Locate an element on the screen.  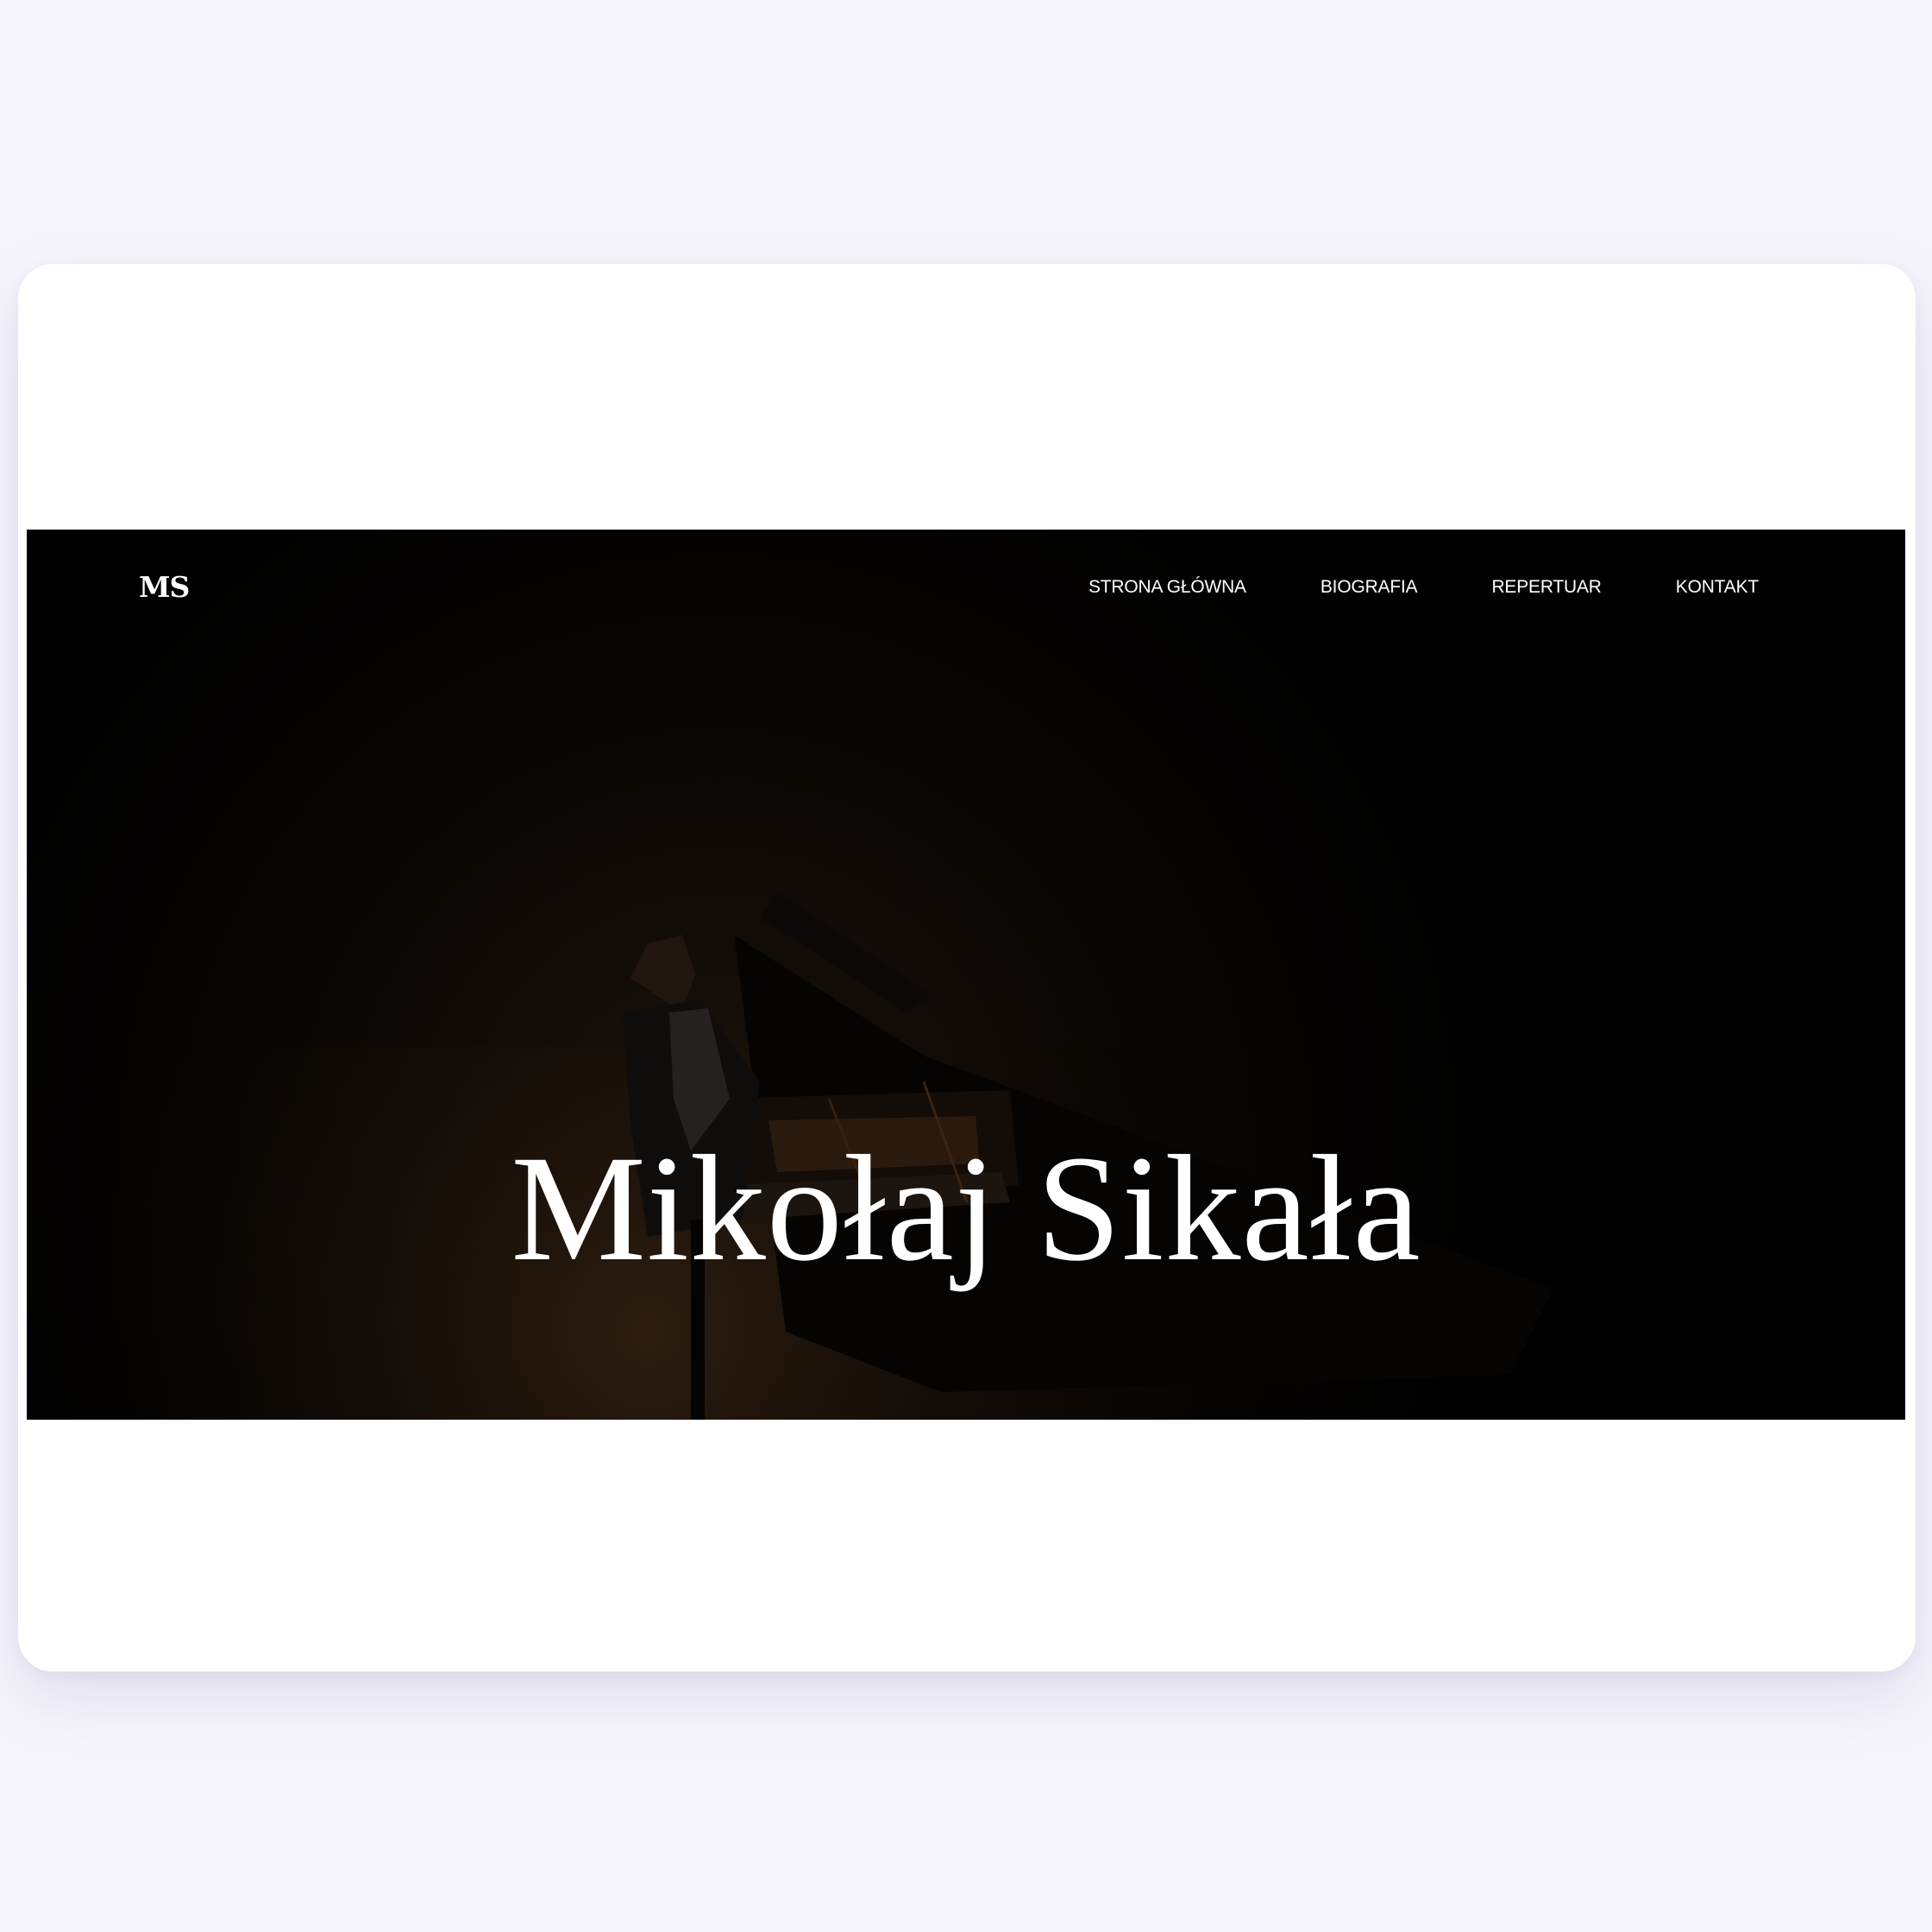
hero-title: Mikołaj Sikała is located at coordinates (966, 1209).